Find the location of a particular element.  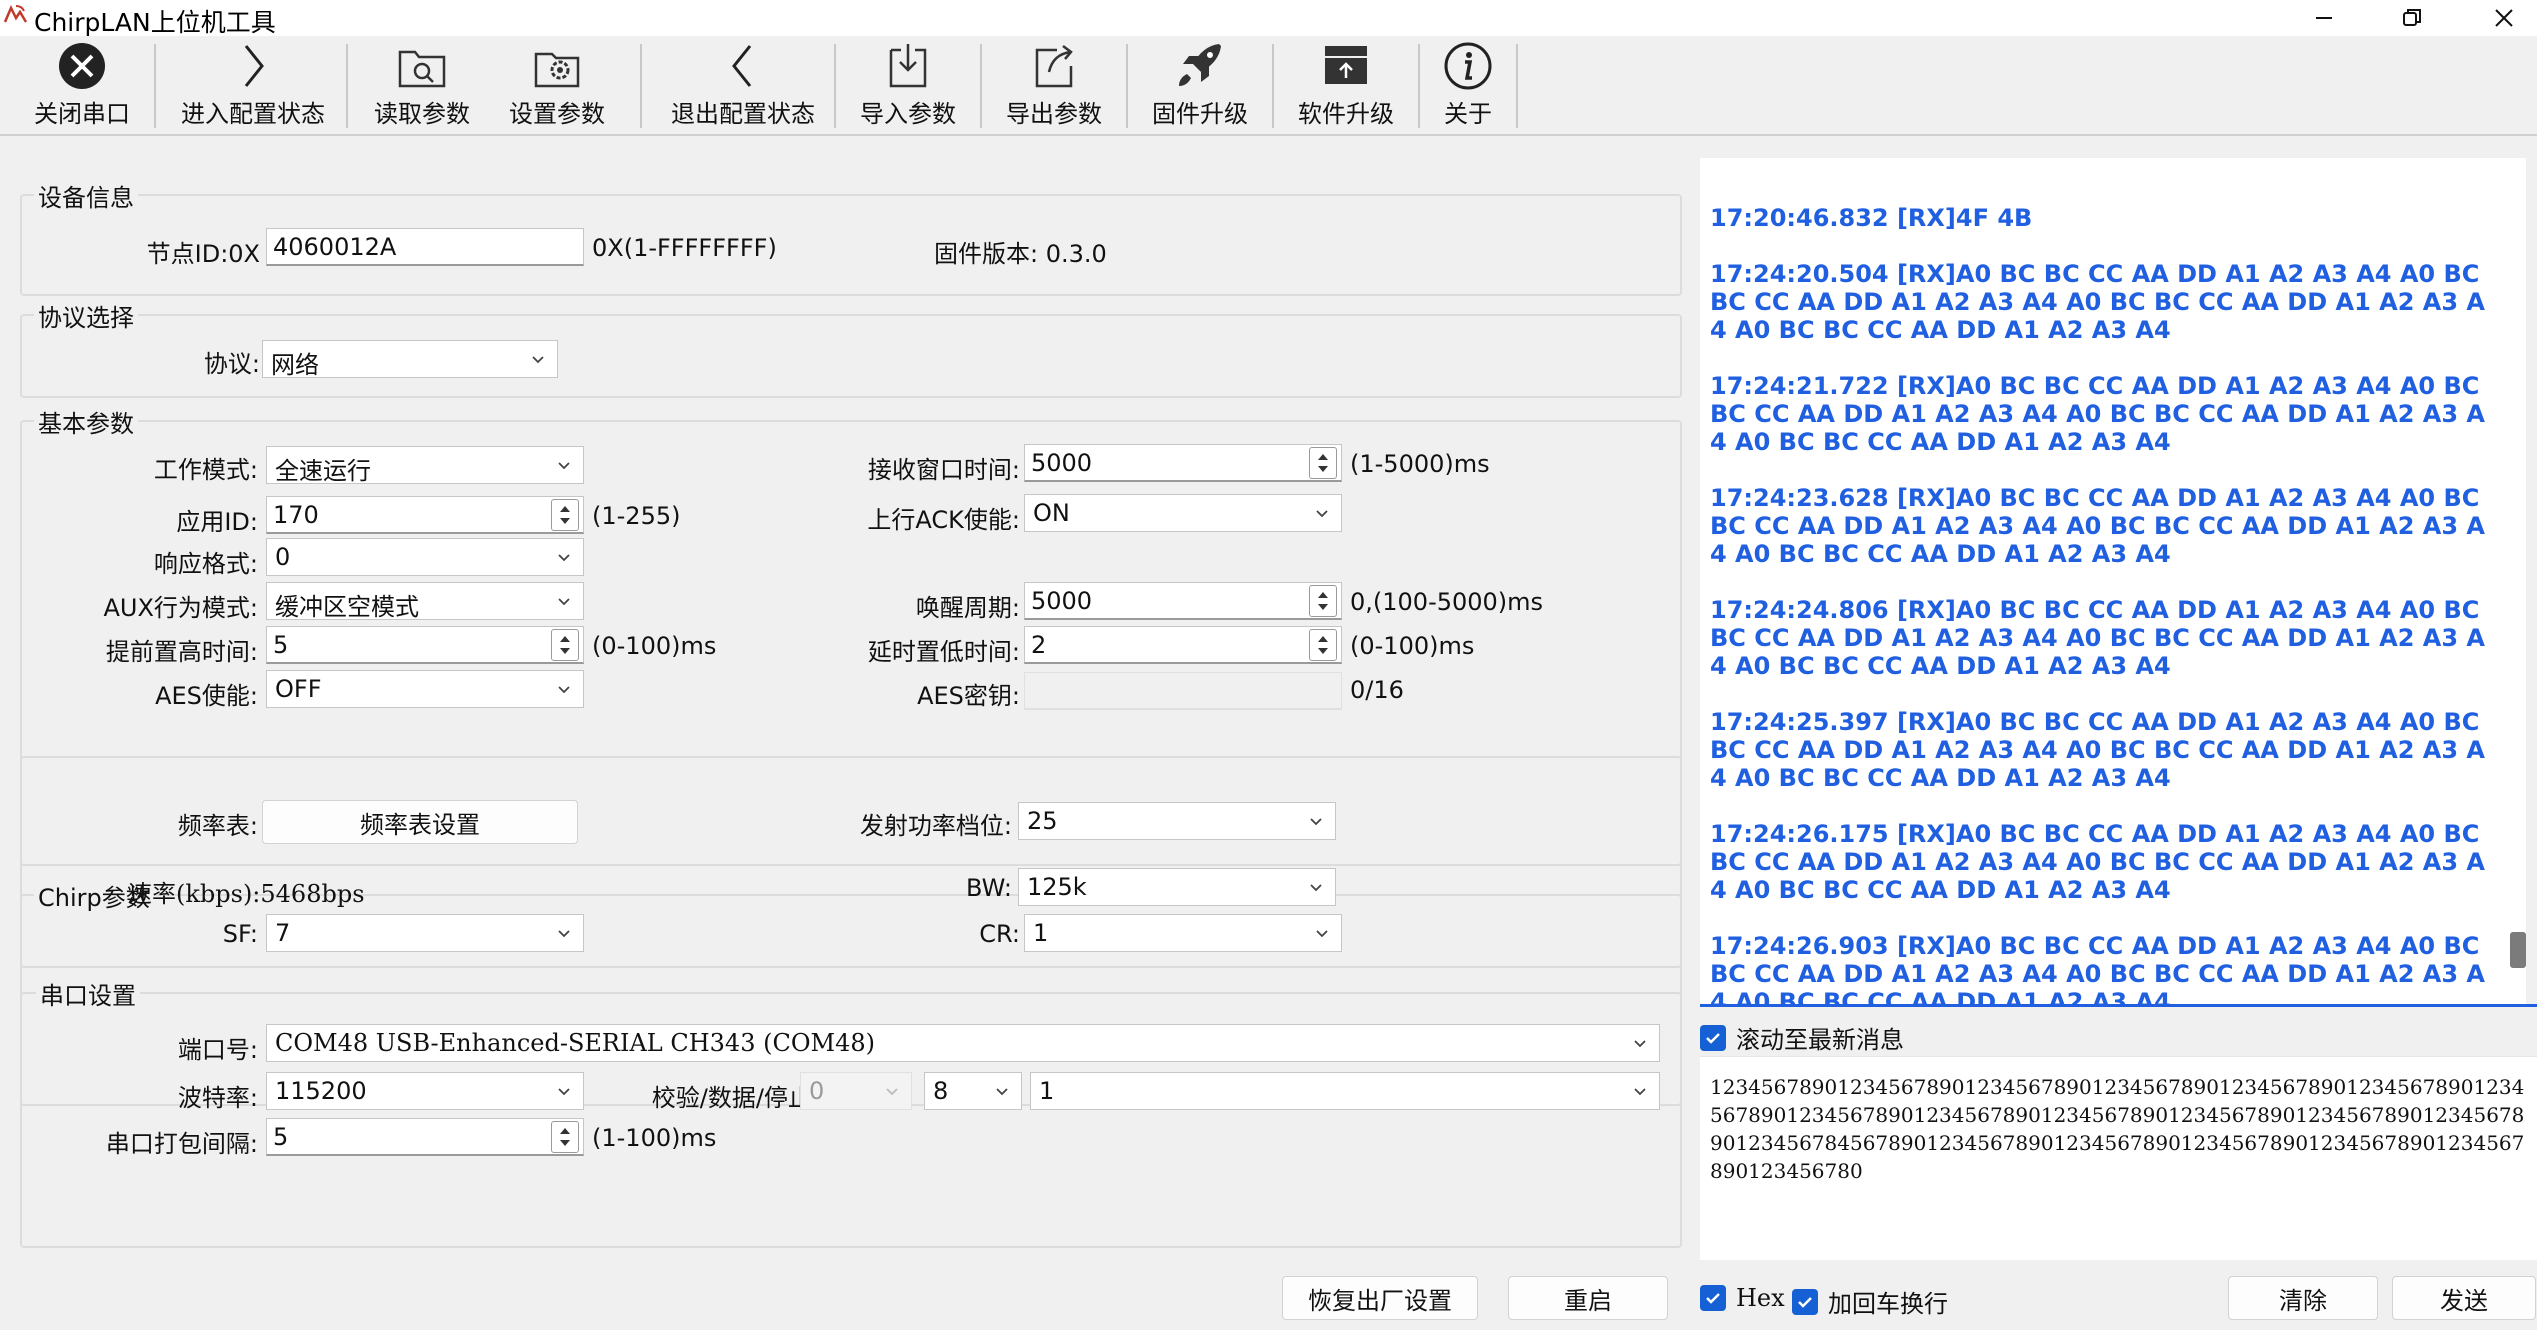

delay-low-time-label: 延时置低时间: is located at coordinates (943, 652).